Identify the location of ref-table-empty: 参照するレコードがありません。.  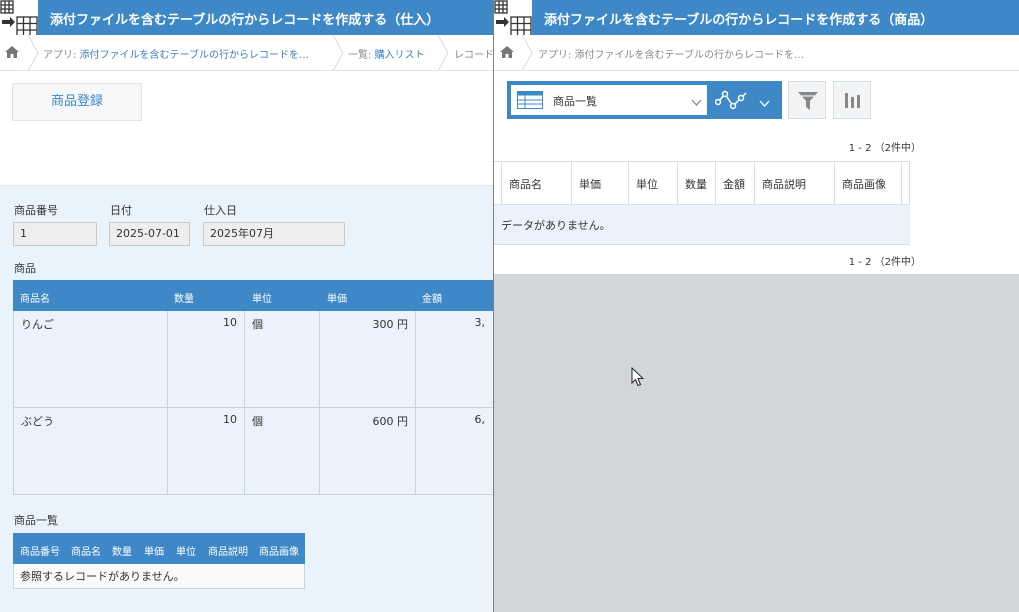
(159, 576).